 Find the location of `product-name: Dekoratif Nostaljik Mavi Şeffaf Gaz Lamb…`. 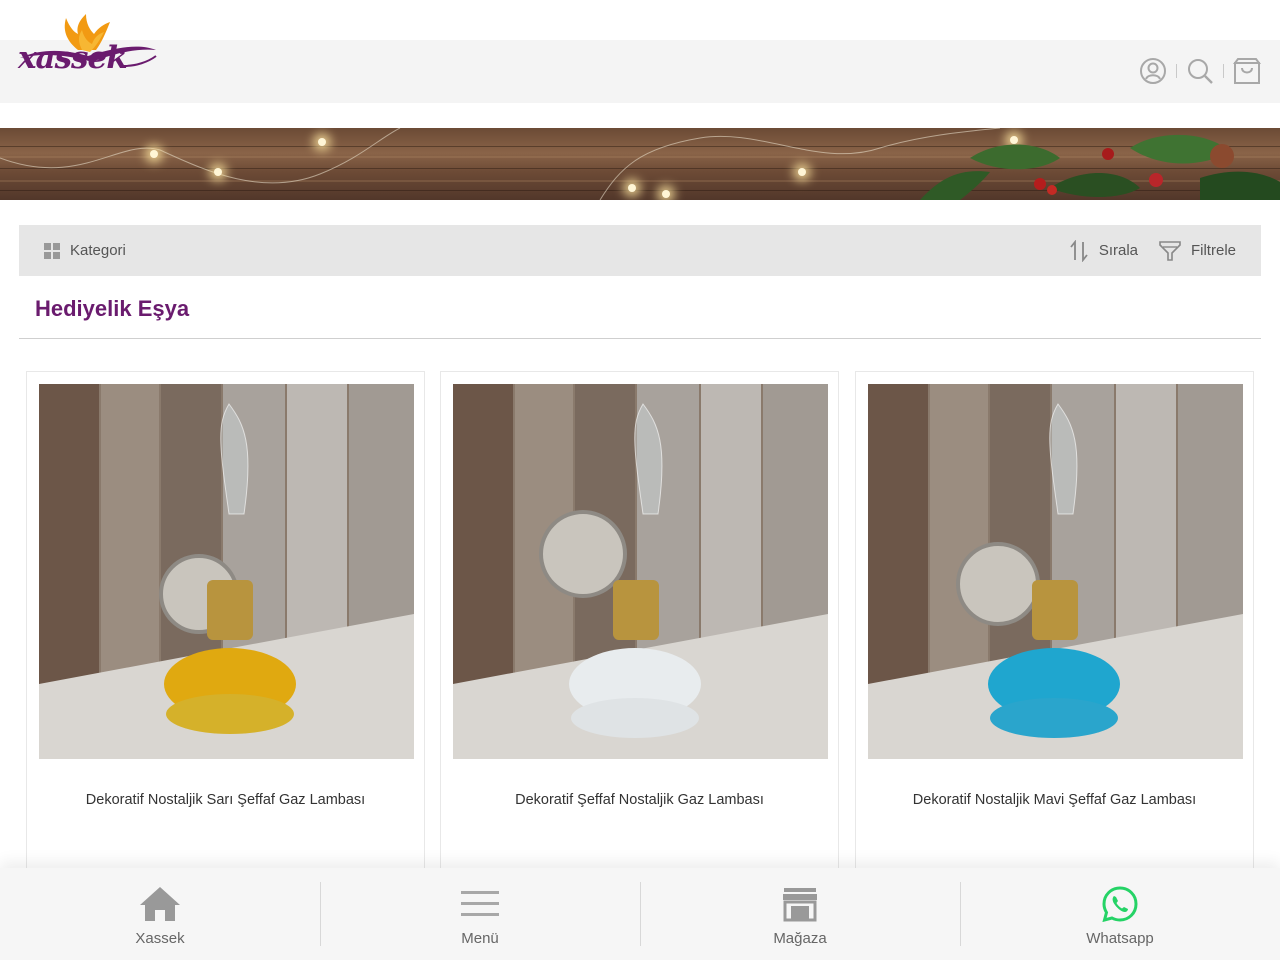

product-name: Dekoratif Nostaljik Mavi Şeffaf Gaz Lamb… is located at coordinates (1054, 800).